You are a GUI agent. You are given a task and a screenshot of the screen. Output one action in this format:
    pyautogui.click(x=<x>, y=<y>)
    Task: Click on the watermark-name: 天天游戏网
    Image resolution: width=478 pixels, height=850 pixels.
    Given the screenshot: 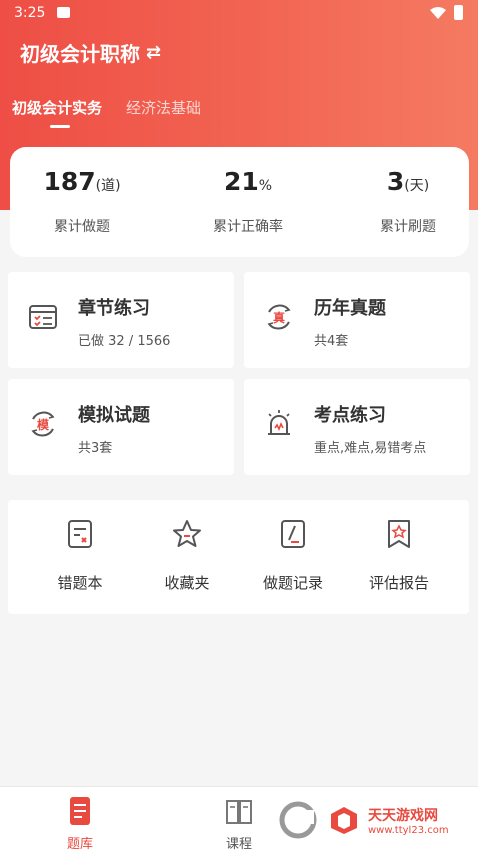 What is the action you would take?
    pyautogui.click(x=403, y=815)
    